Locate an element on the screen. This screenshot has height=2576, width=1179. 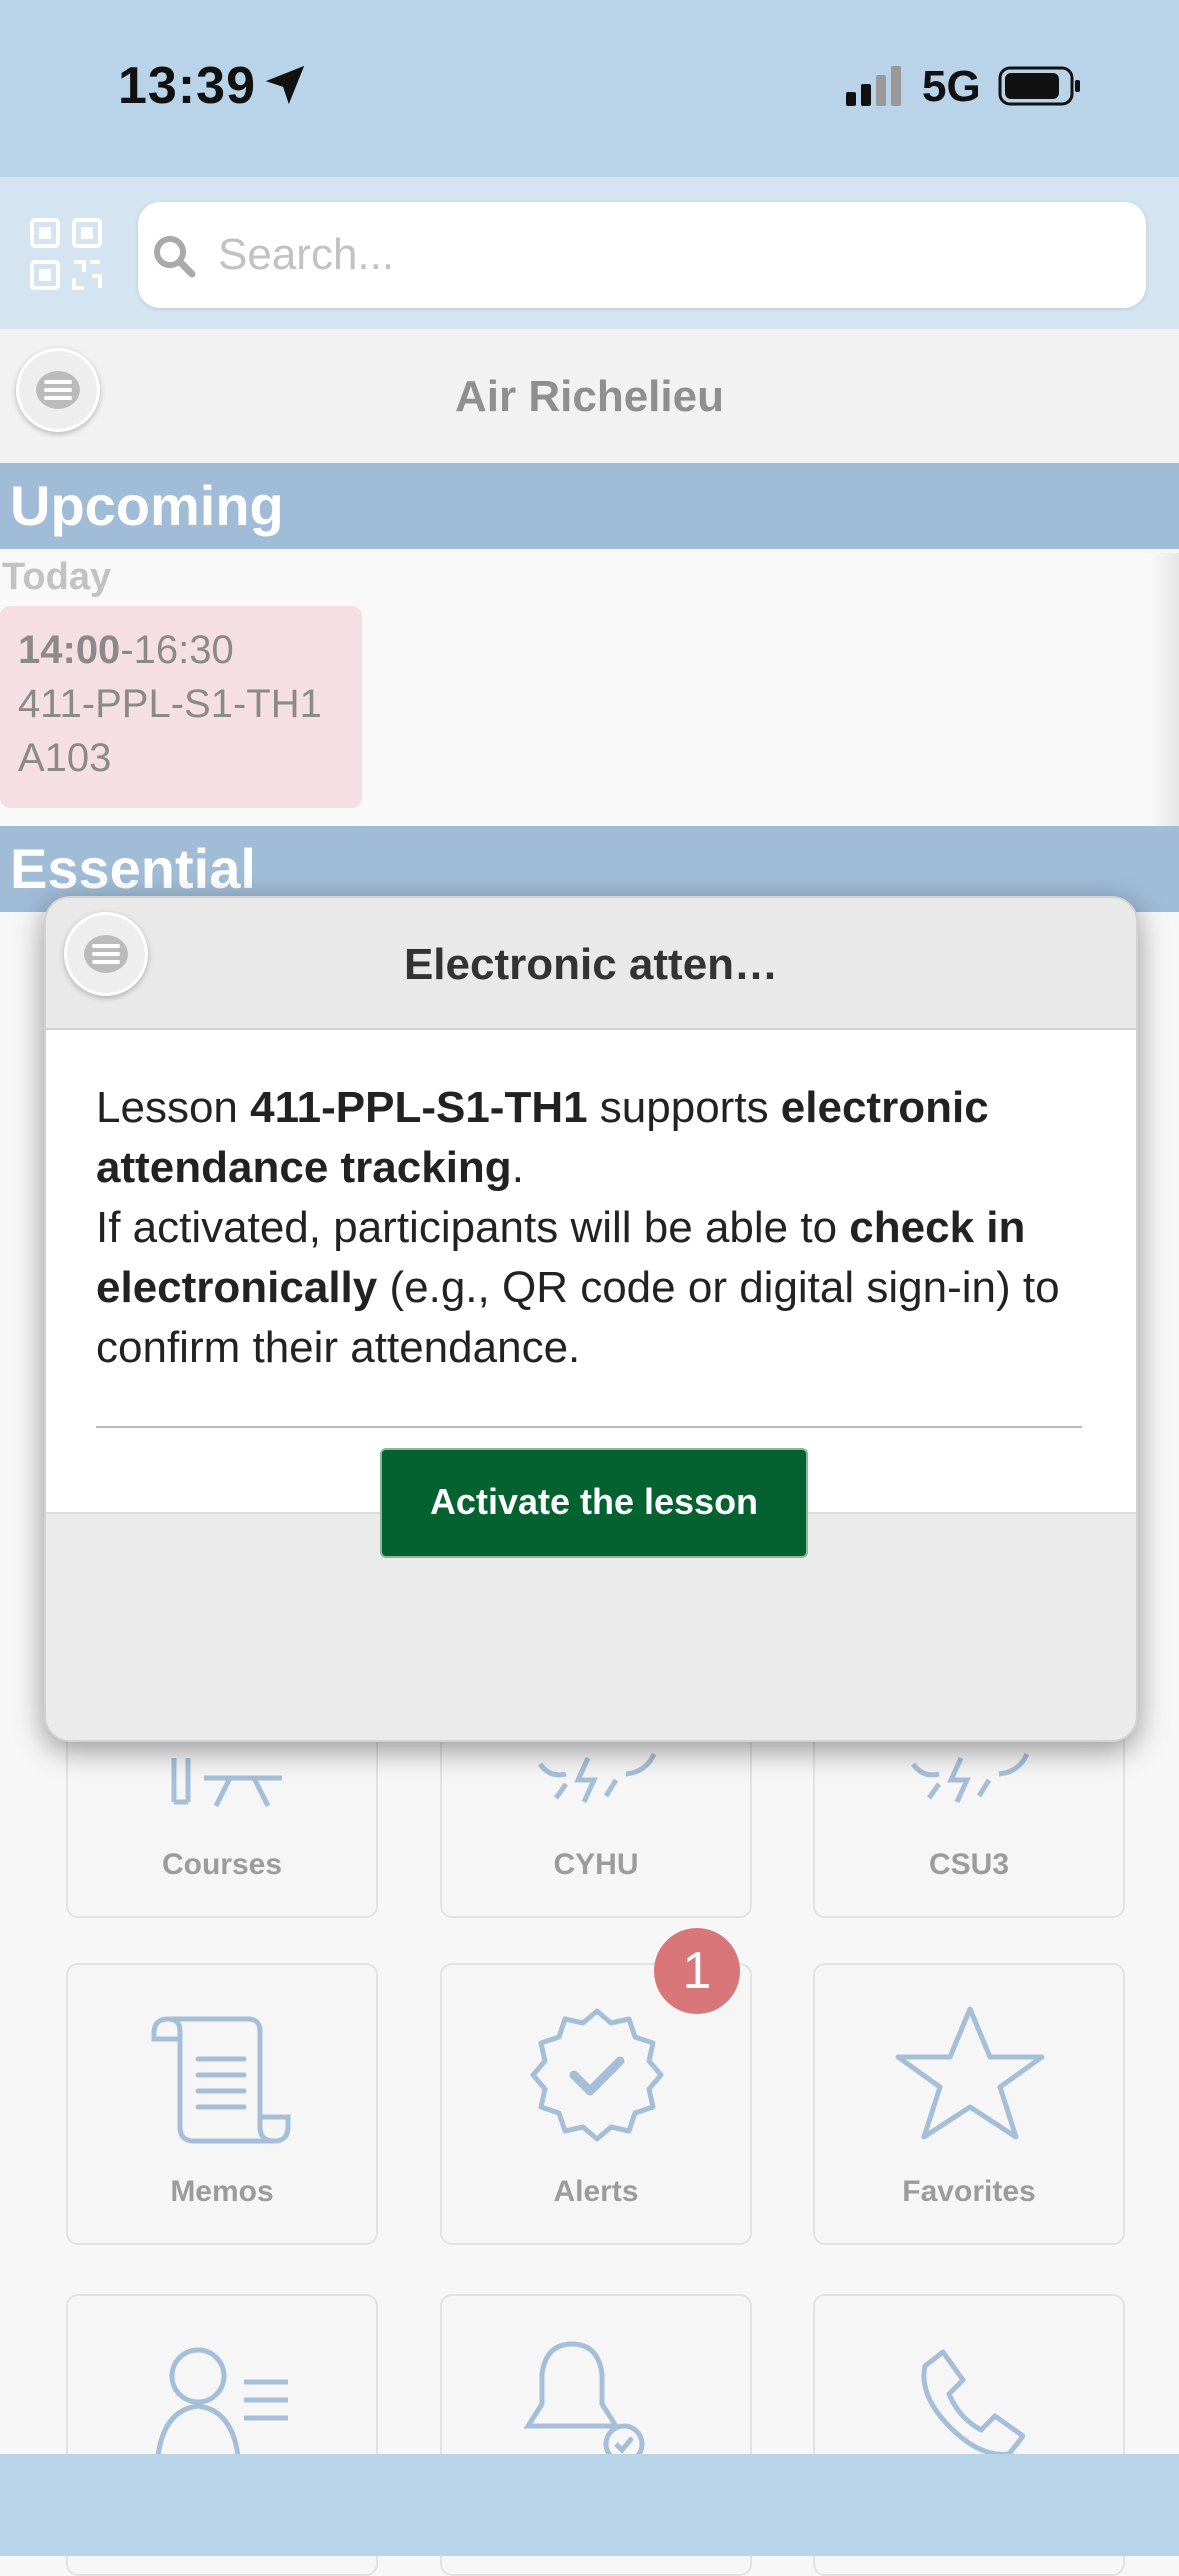
search-icon is located at coordinates (175, 257).